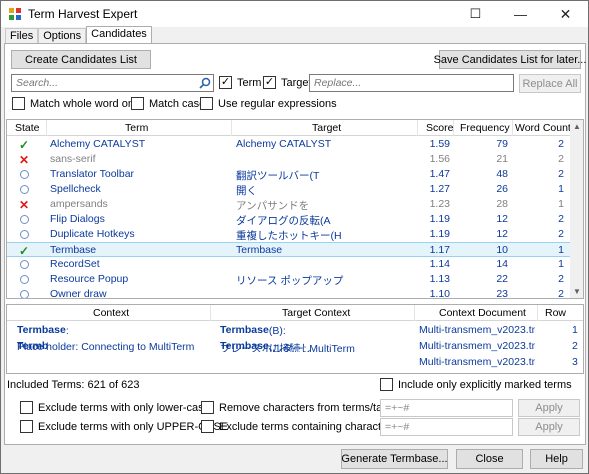  I want to click on exclude-upper-case-checkbox: Exclude terms with only UPPER-CASE, so click(124, 426).